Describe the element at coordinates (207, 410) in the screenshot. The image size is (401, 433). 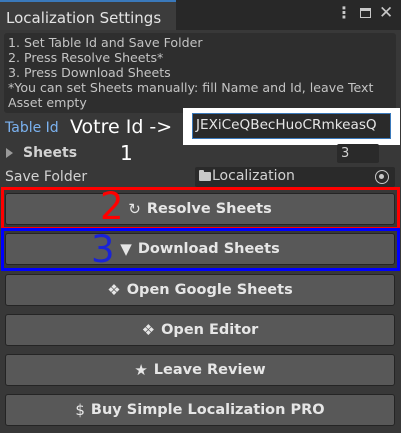
I see `buy-pro-label: Buy Simple Localization PRO` at that location.